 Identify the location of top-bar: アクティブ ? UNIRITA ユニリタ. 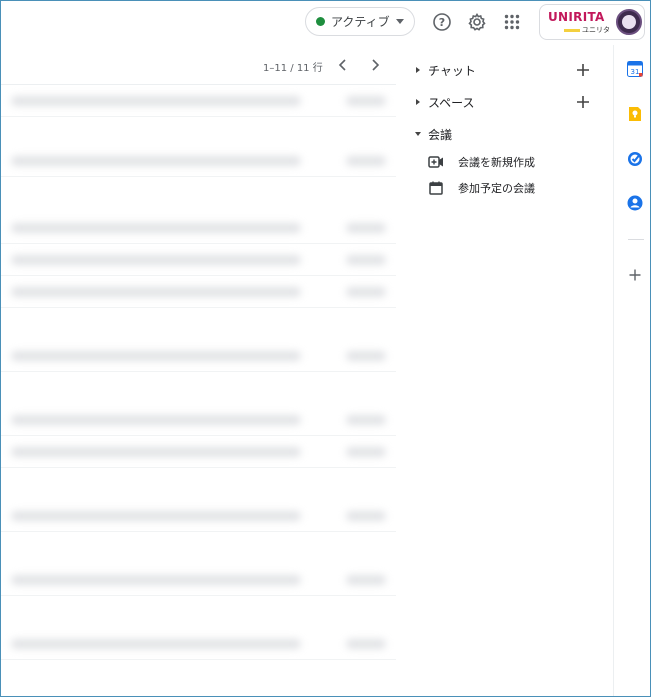
(325, 23).